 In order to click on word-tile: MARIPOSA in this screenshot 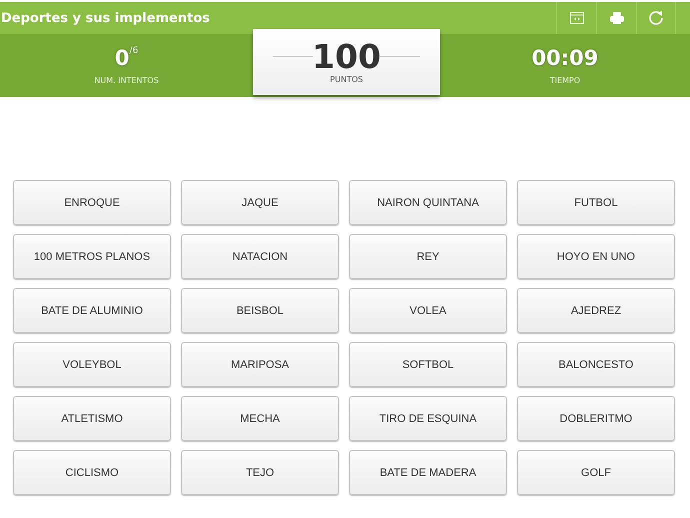, I will do `click(260, 364)`.